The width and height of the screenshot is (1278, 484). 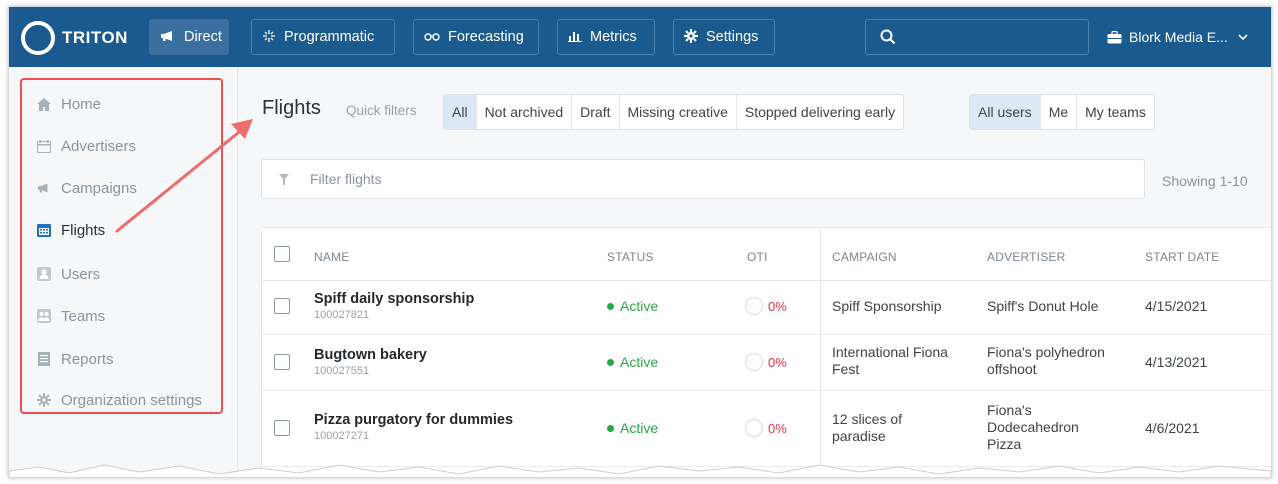 I want to click on home-icon, so click(x=44, y=104).